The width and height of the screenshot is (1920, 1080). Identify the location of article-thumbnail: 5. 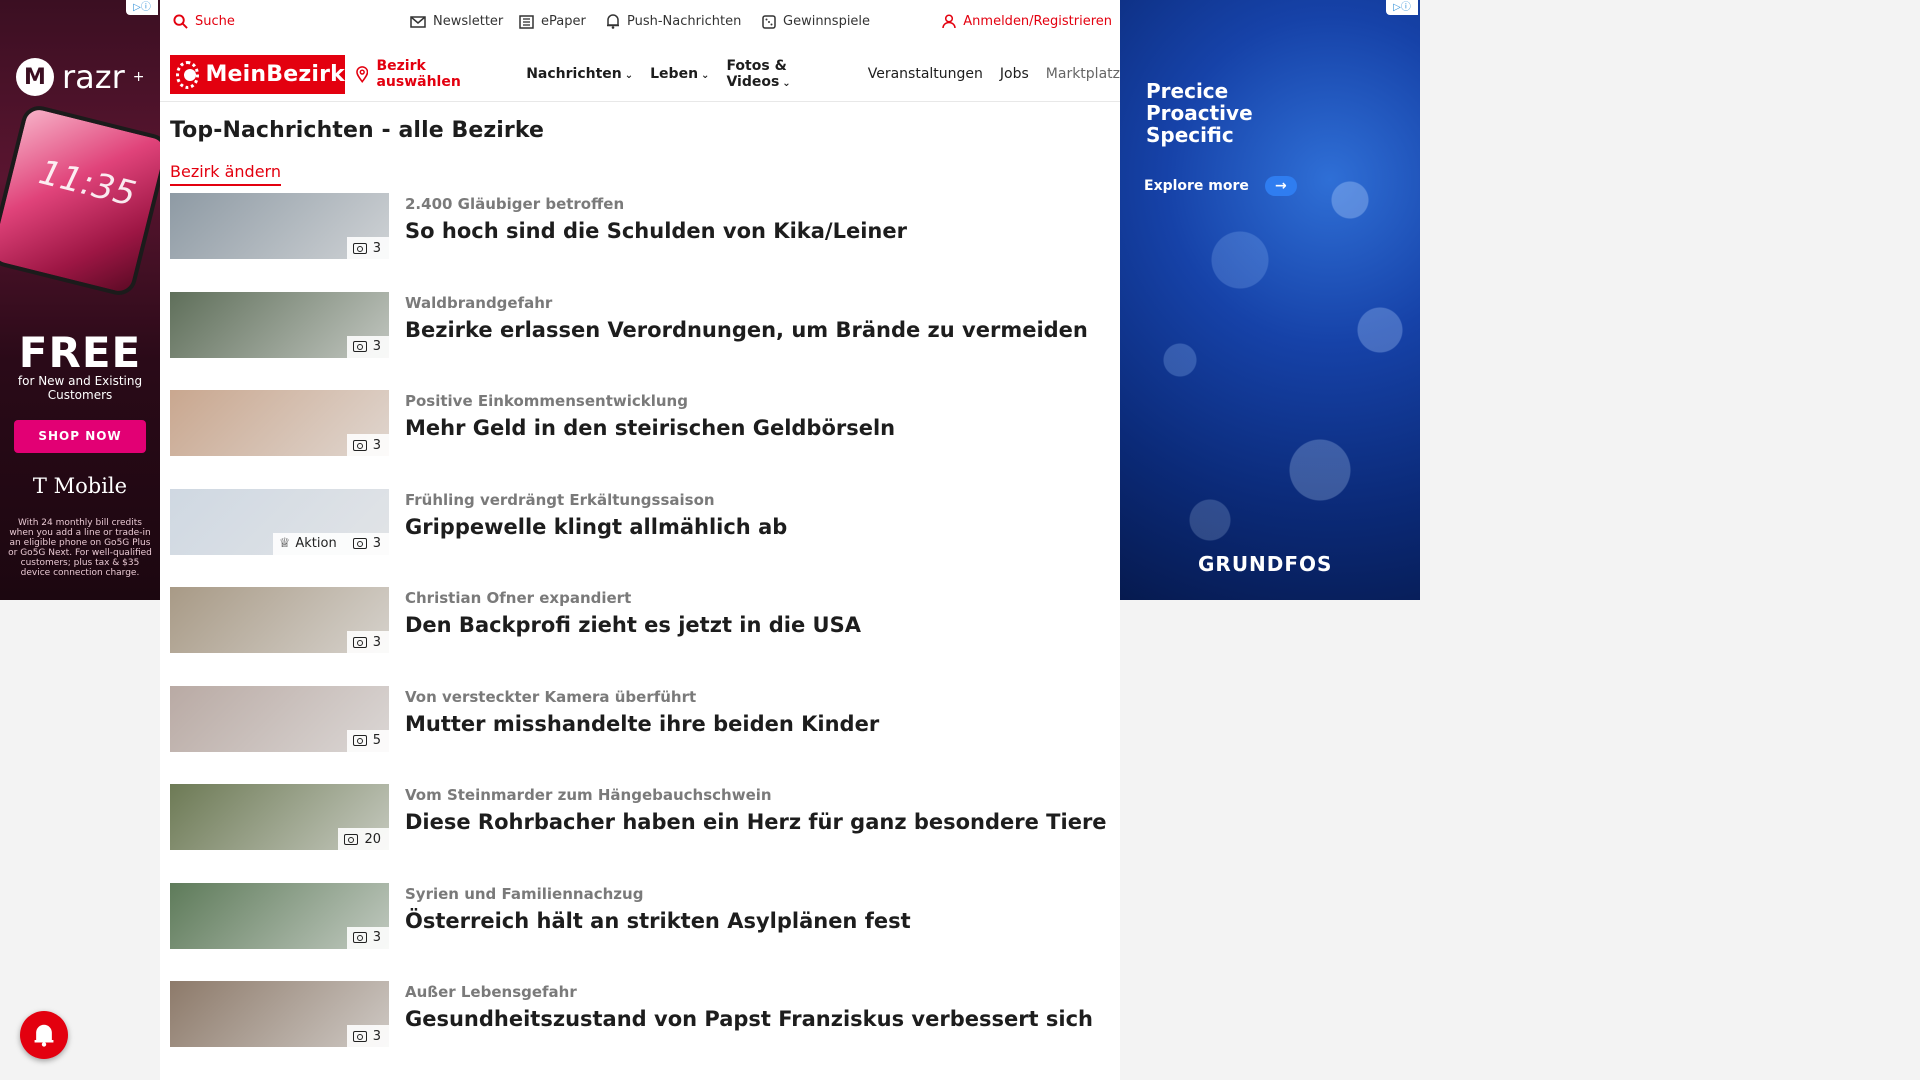
(279, 718).